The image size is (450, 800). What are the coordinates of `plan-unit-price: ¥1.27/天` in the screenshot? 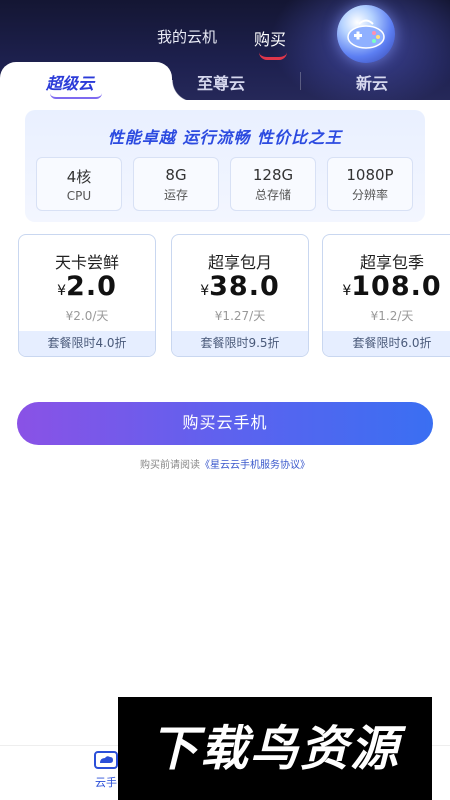 It's located at (240, 316).